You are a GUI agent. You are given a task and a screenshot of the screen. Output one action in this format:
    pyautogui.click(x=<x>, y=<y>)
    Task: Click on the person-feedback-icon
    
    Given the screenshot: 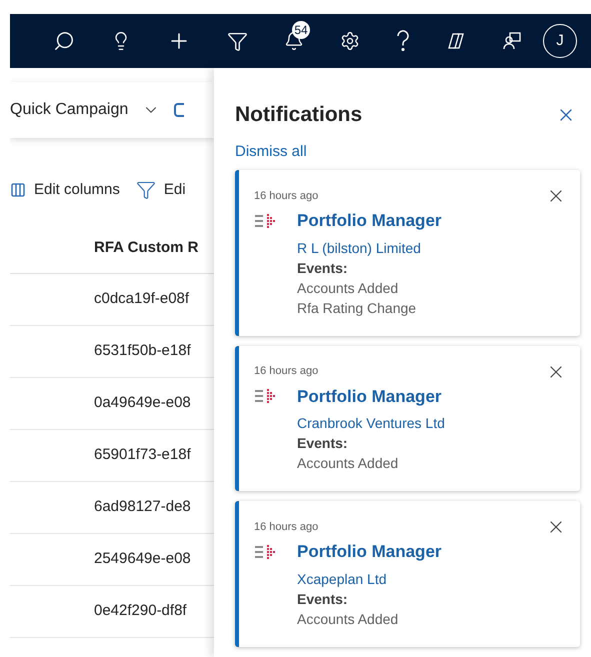 What is the action you would take?
    pyautogui.click(x=512, y=41)
    